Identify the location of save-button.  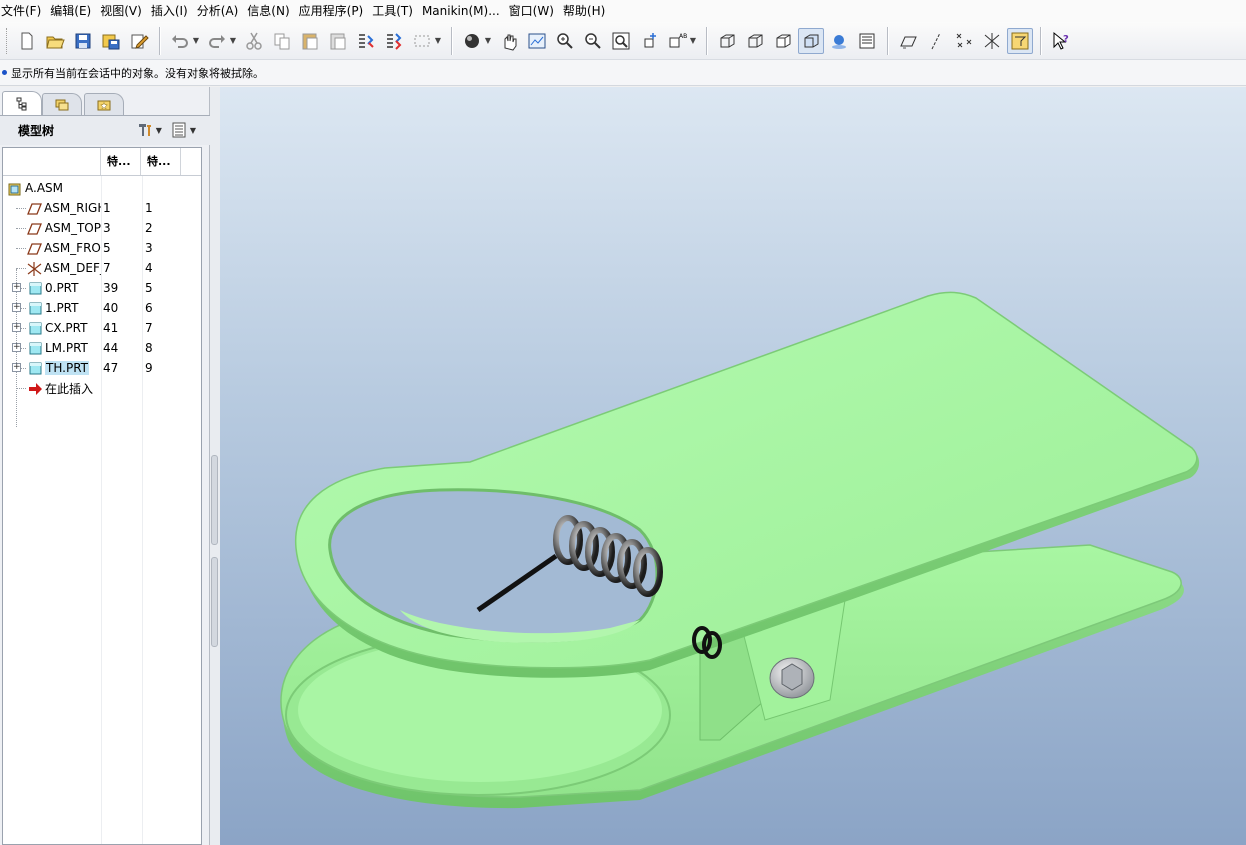
(83, 41).